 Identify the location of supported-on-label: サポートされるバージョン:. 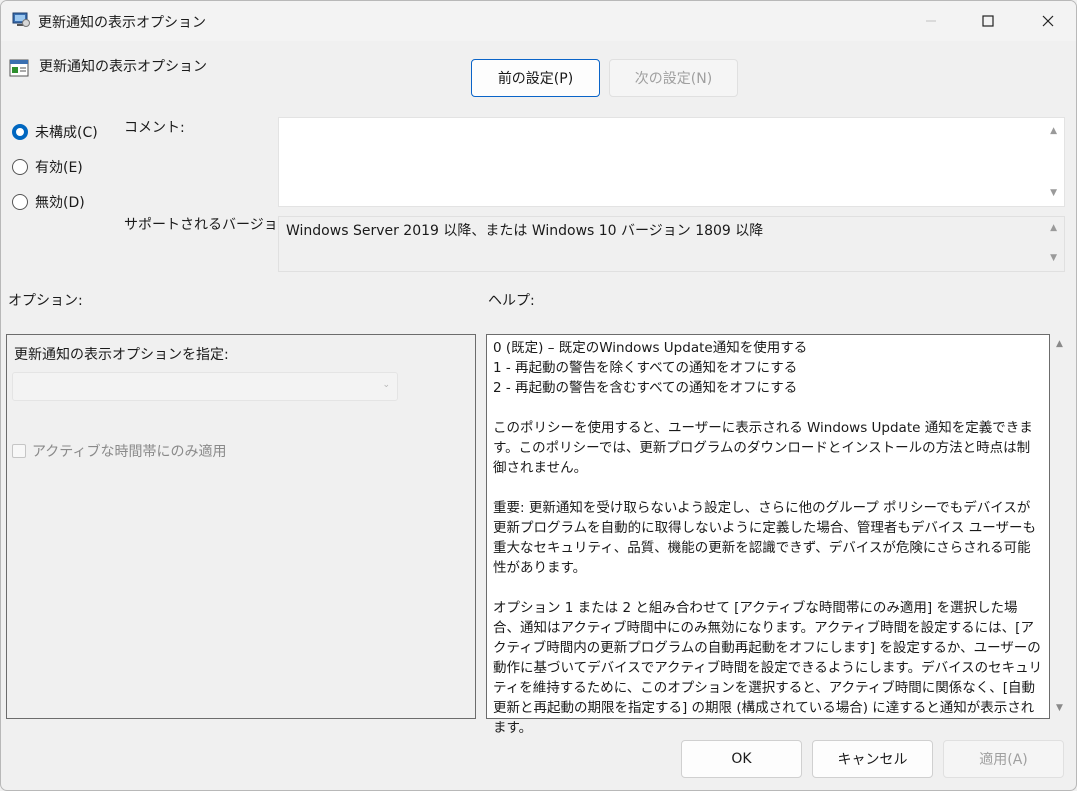
(210, 225).